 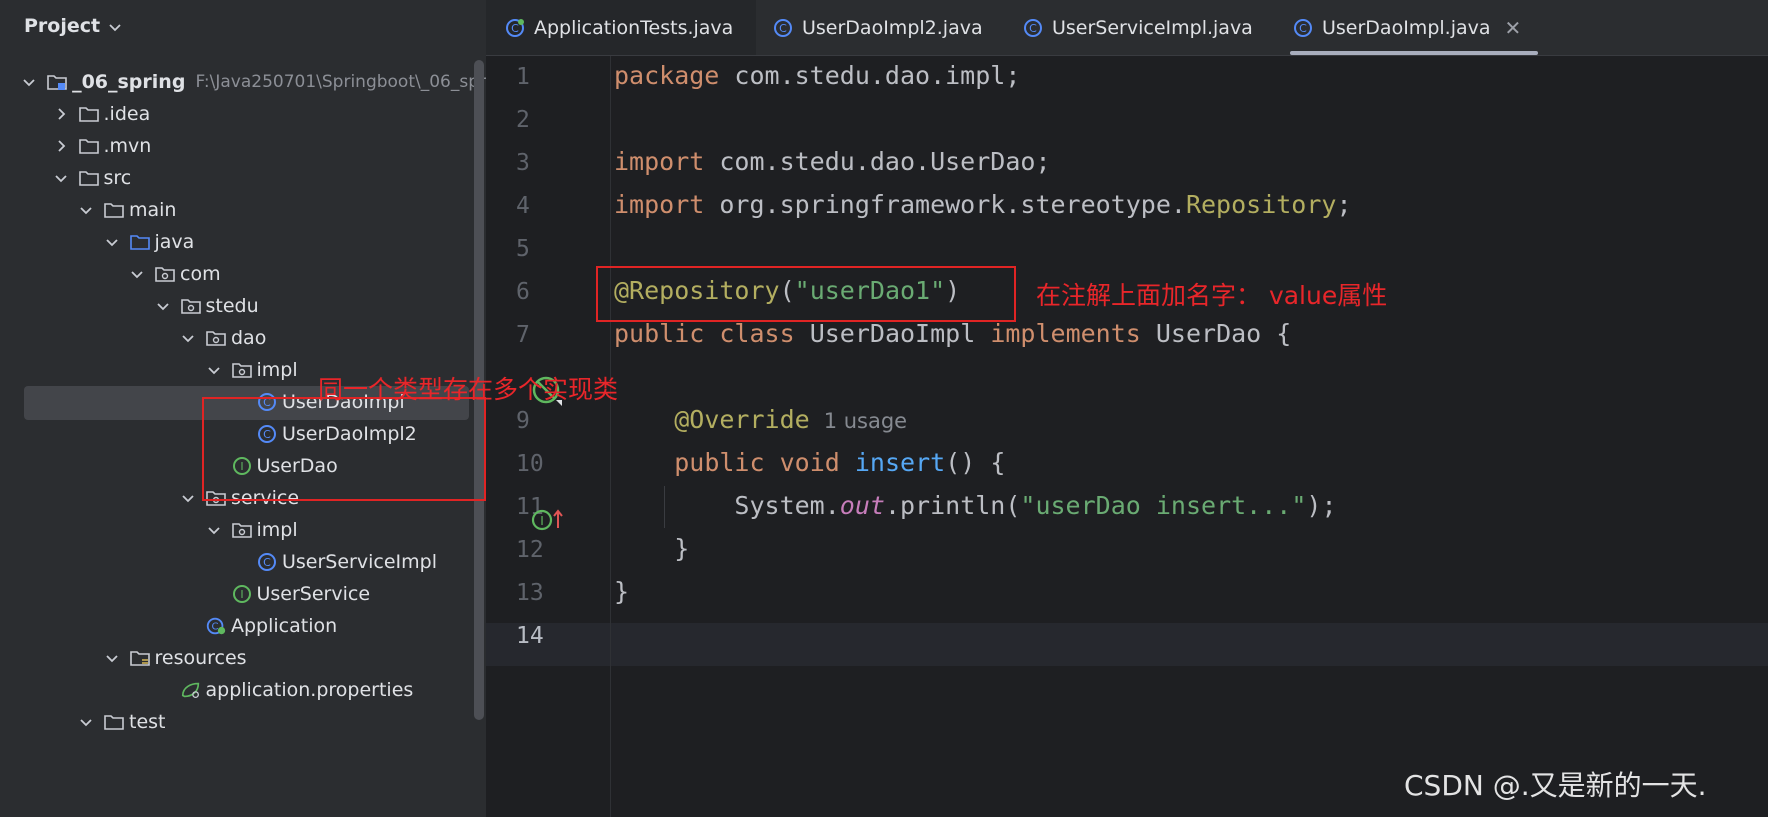 I want to click on tree-item: I UserService, so click(x=243, y=594).